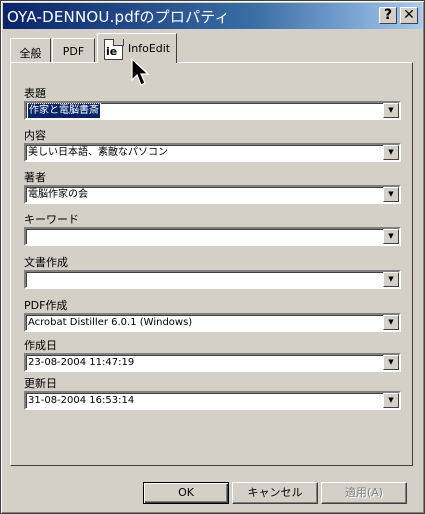 The width and height of the screenshot is (425, 514). What do you see at coordinates (364, 493) in the screenshot?
I see `apply-button: 適用(A)` at bounding box center [364, 493].